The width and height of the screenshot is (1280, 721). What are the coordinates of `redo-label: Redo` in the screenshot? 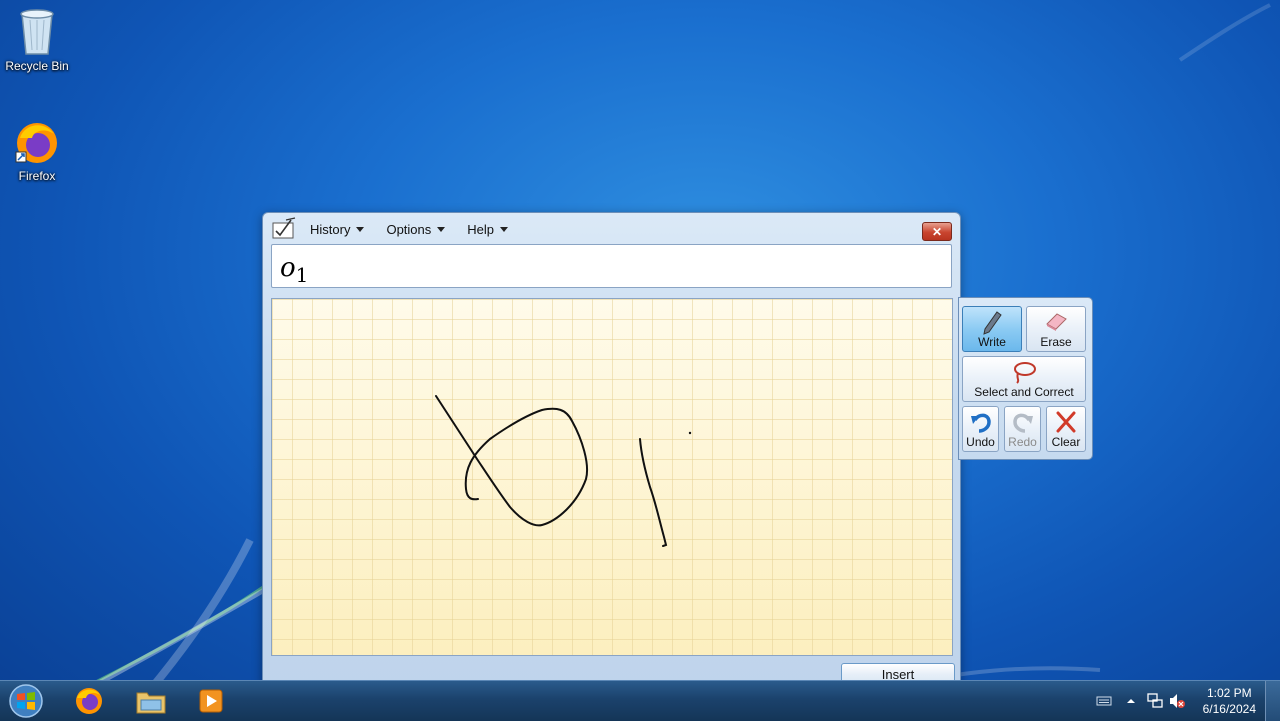 It's located at (1022, 442).